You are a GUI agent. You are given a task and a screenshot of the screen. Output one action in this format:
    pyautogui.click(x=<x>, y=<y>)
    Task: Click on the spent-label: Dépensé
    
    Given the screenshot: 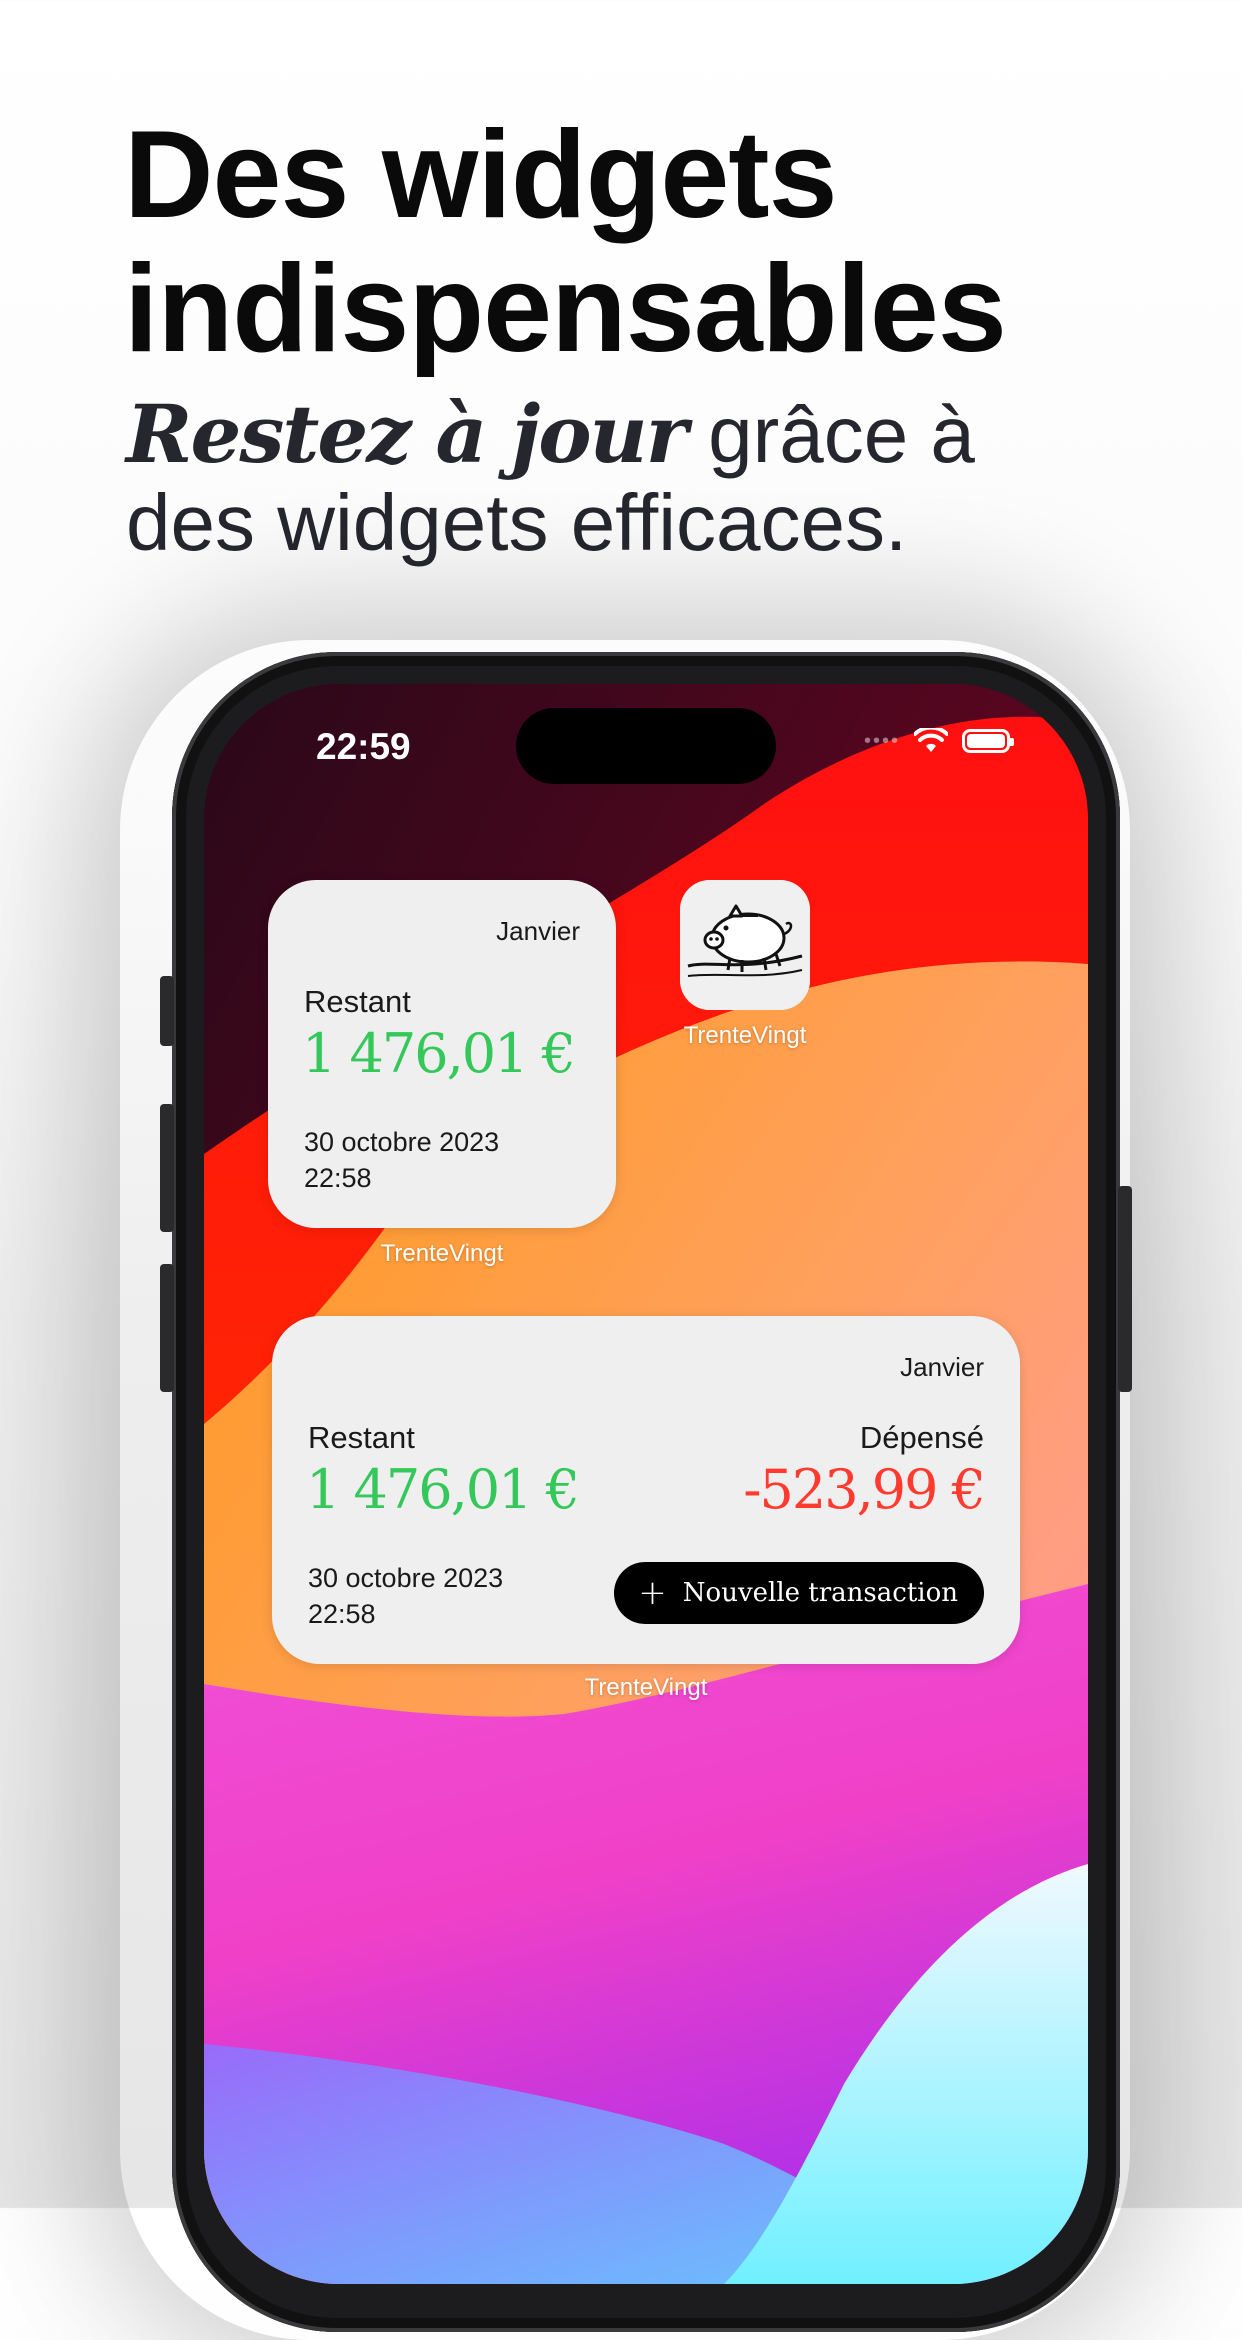 What is the action you would take?
    pyautogui.click(x=921, y=1437)
    